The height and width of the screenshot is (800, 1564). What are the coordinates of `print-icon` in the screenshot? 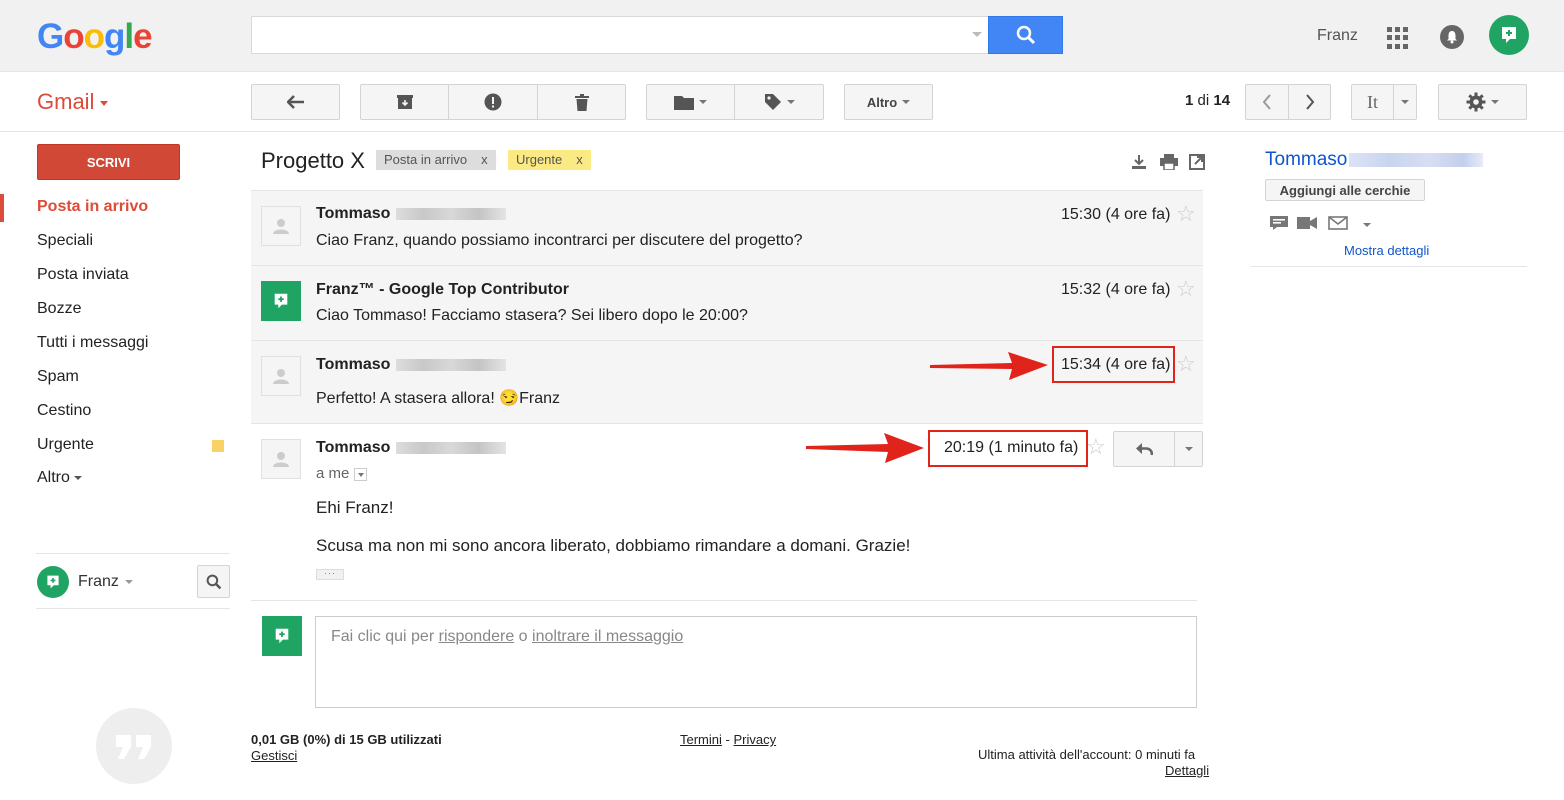 It's located at (1169, 162).